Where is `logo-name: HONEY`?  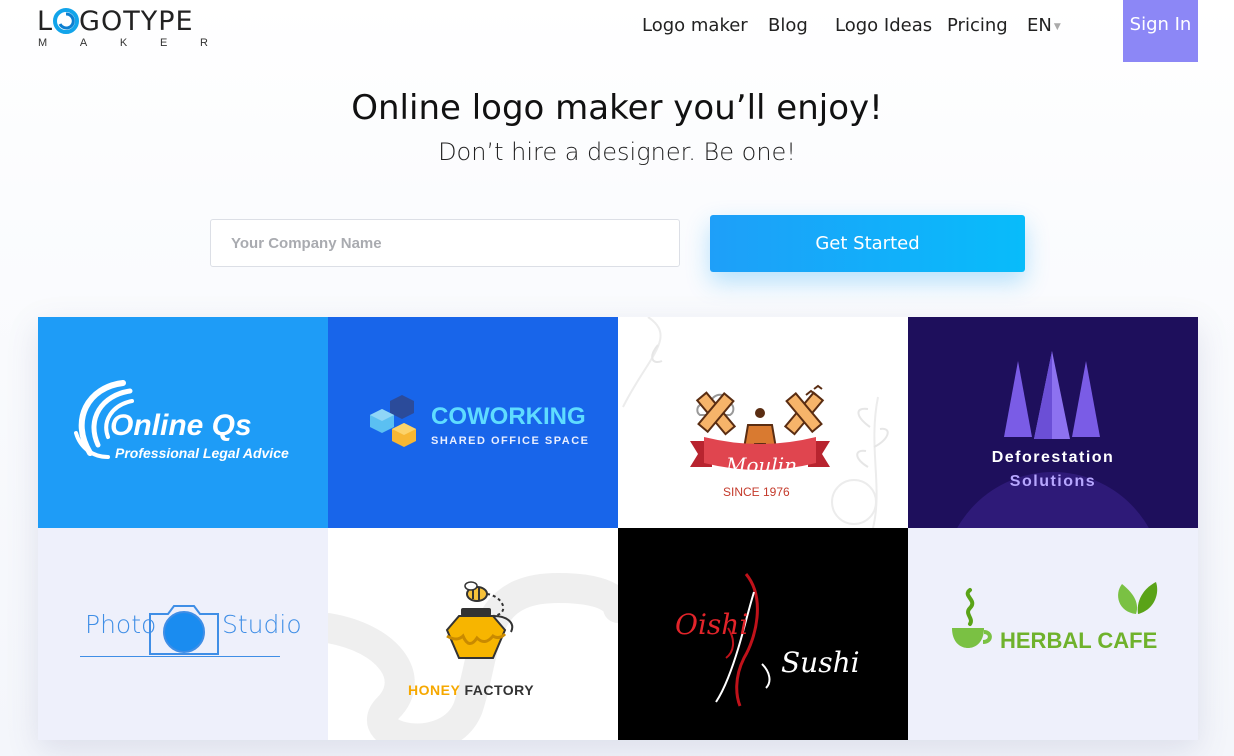
logo-name: HONEY is located at coordinates (434, 690).